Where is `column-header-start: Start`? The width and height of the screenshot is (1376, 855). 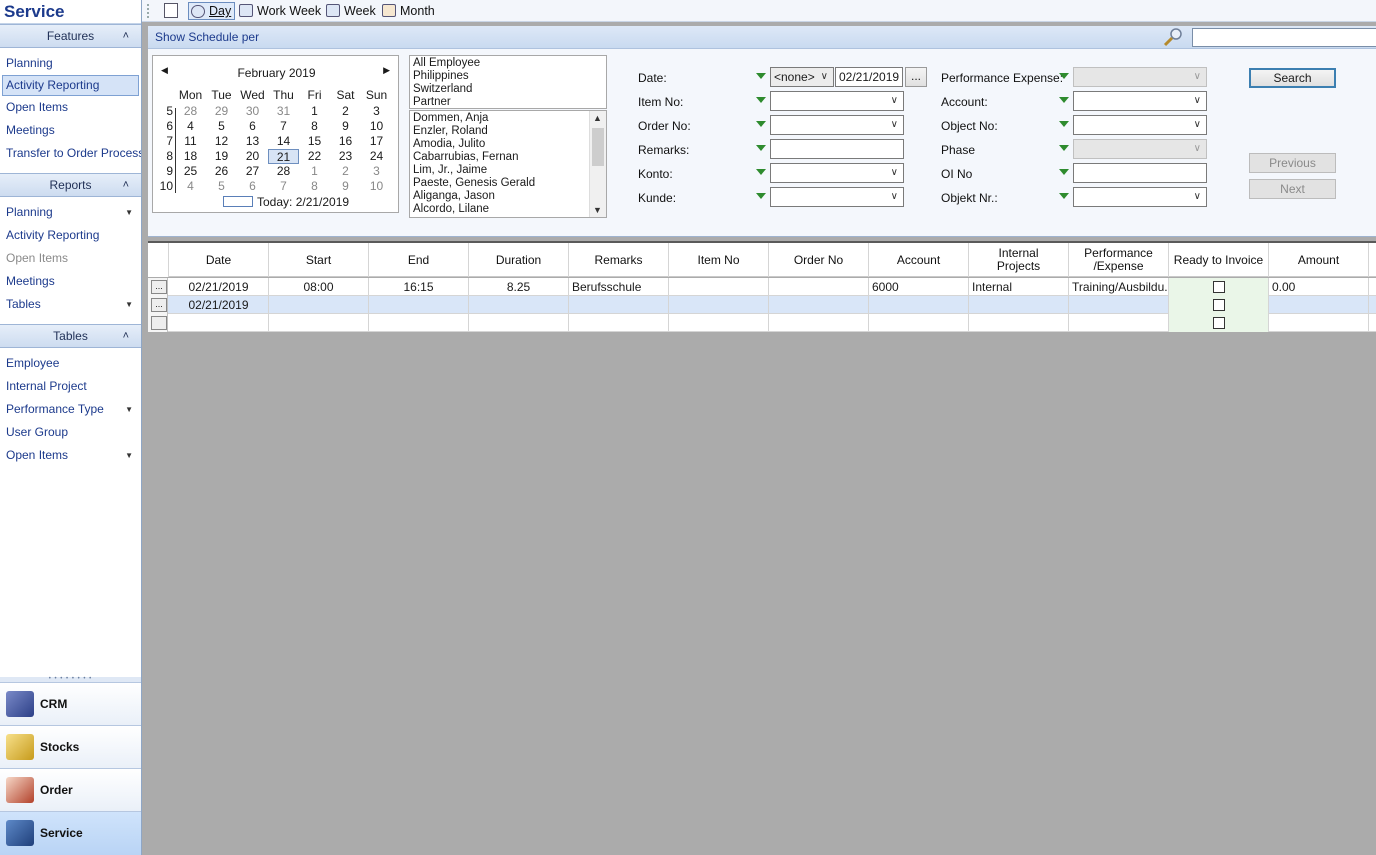
column-header-start: Start is located at coordinates (319, 260).